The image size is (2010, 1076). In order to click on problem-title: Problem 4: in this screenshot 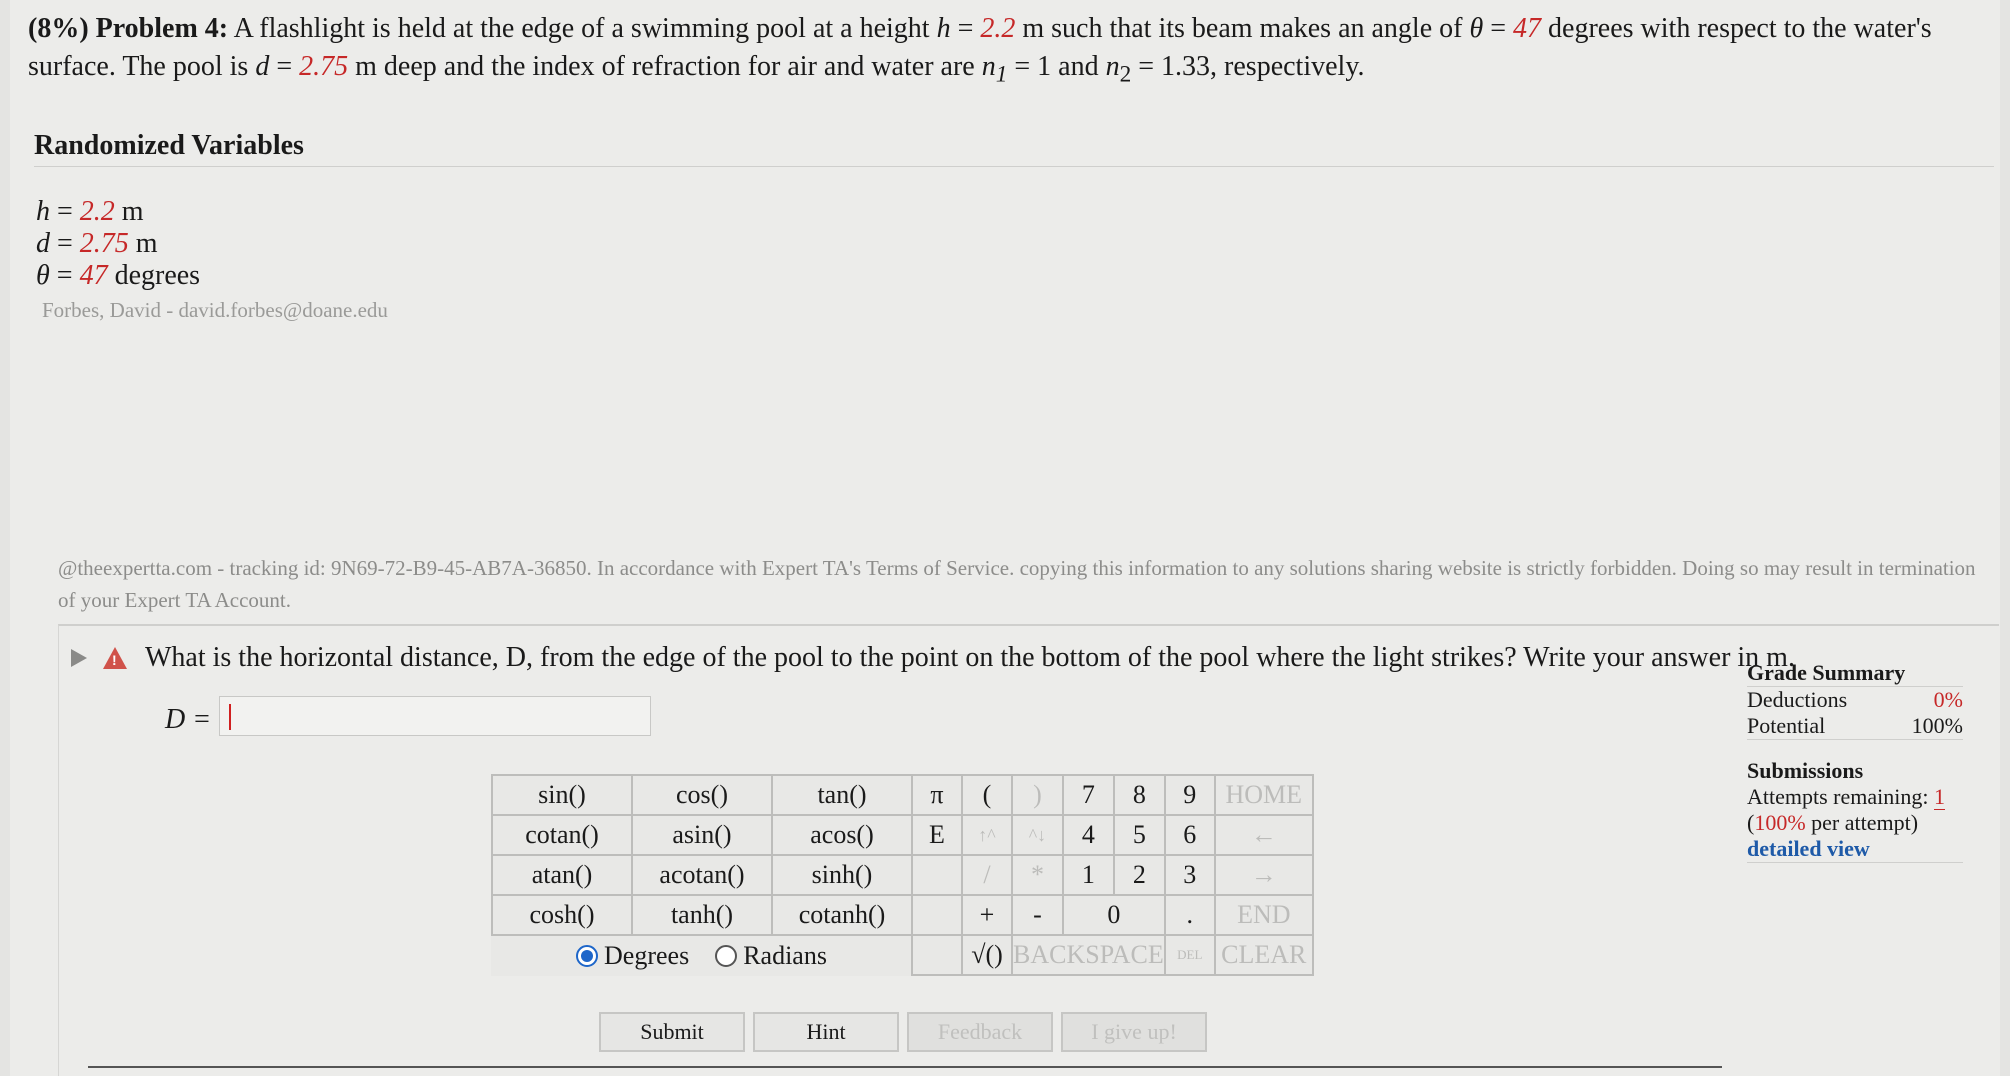, I will do `click(162, 28)`.